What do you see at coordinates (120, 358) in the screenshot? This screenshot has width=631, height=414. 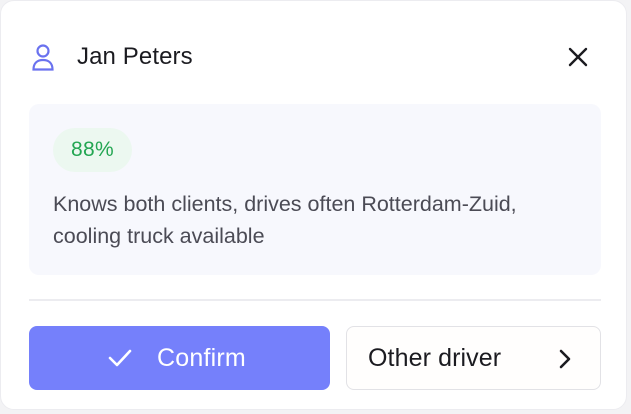 I see `check-icon` at bounding box center [120, 358].